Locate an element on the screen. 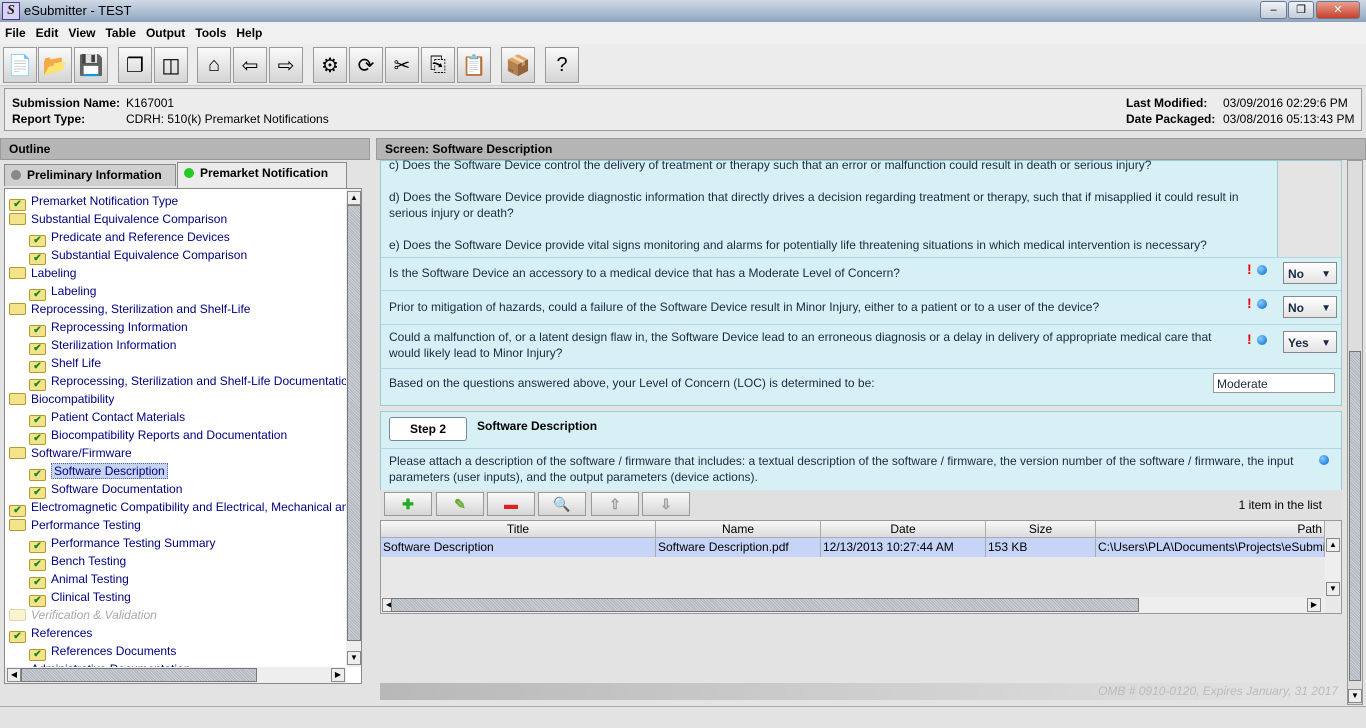 Image resolution: width=1366 pixels, height=728 pixels. tree-item: ✔ References is located at coordinates (185, 633).